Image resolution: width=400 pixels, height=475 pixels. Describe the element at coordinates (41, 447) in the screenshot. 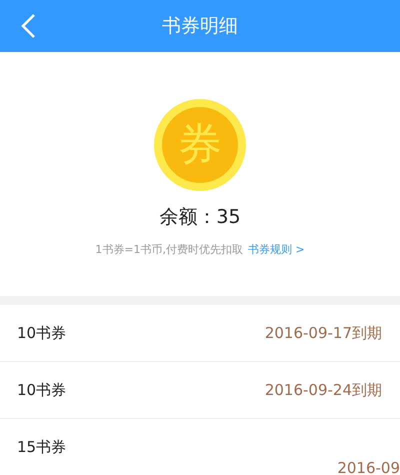

I see `voucher-amount: 15书券` at that location.